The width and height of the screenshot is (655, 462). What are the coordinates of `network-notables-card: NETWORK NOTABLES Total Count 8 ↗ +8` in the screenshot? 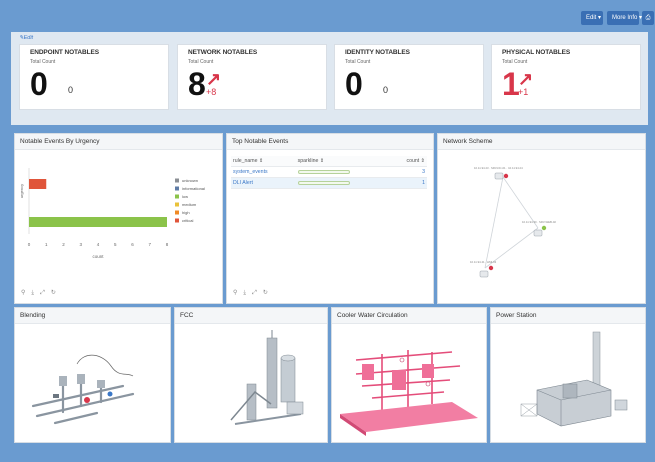 It's located at (252, 77).